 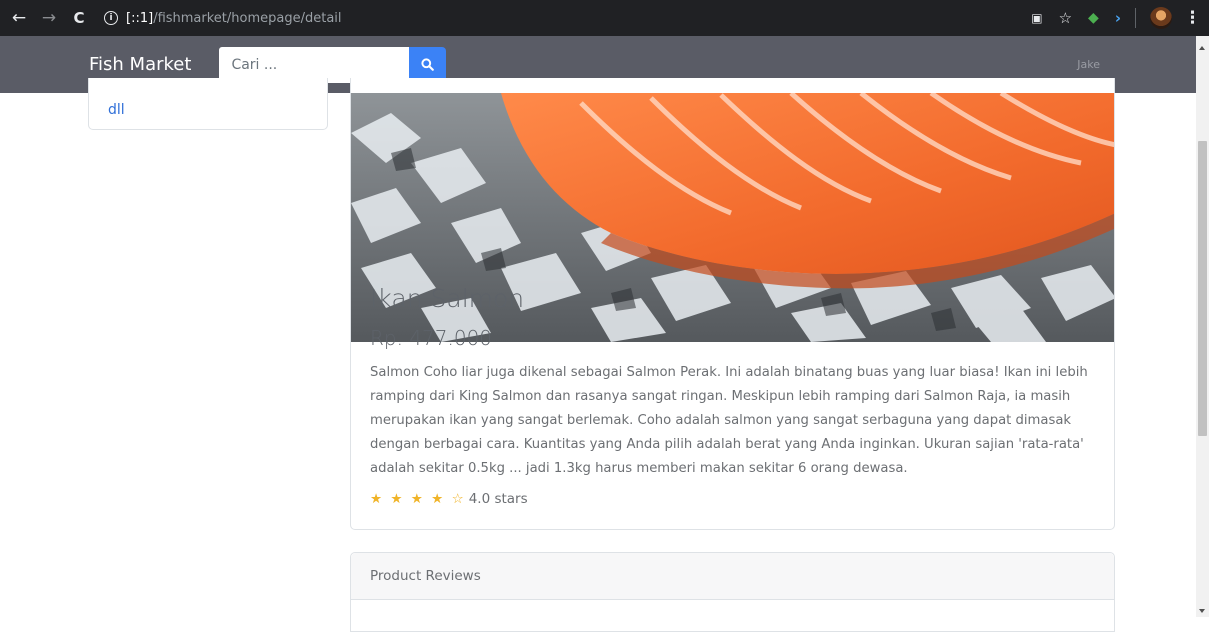 I want to click on info-icon: i, so click(x=111, y=18).